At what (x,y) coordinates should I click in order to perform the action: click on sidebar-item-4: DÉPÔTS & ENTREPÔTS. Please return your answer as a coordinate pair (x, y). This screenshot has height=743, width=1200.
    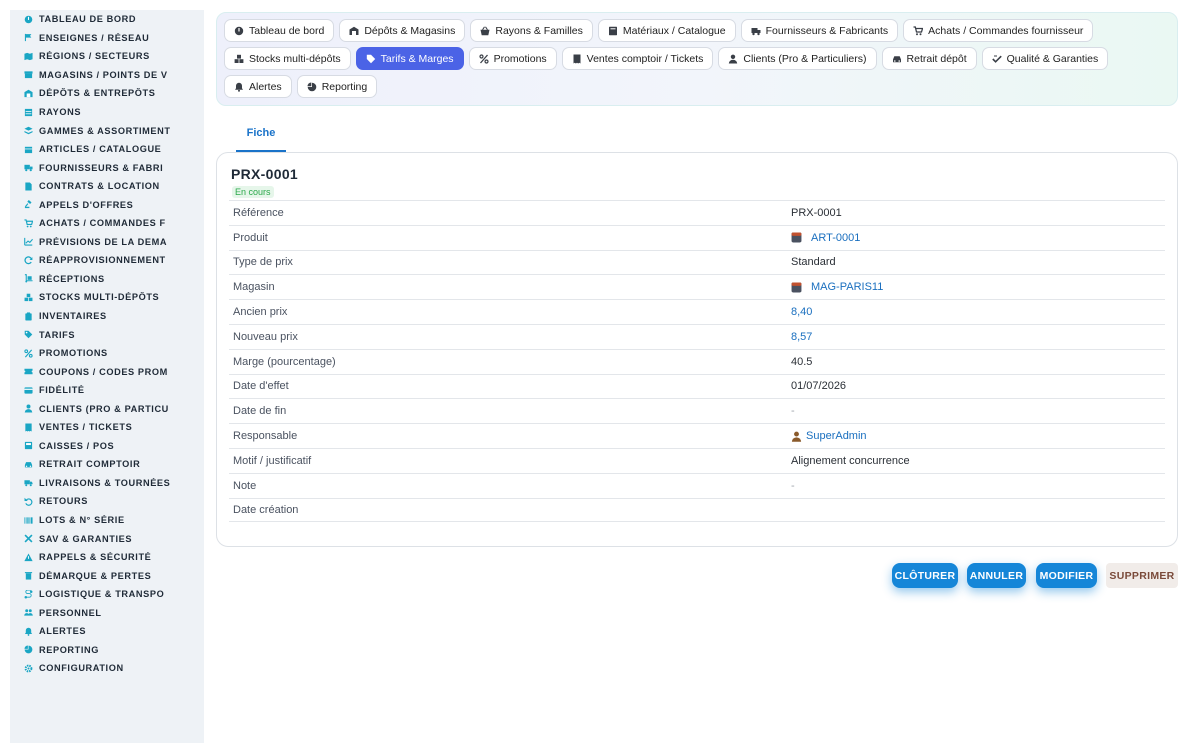
    Looking at the image, I should click on (107, 93).